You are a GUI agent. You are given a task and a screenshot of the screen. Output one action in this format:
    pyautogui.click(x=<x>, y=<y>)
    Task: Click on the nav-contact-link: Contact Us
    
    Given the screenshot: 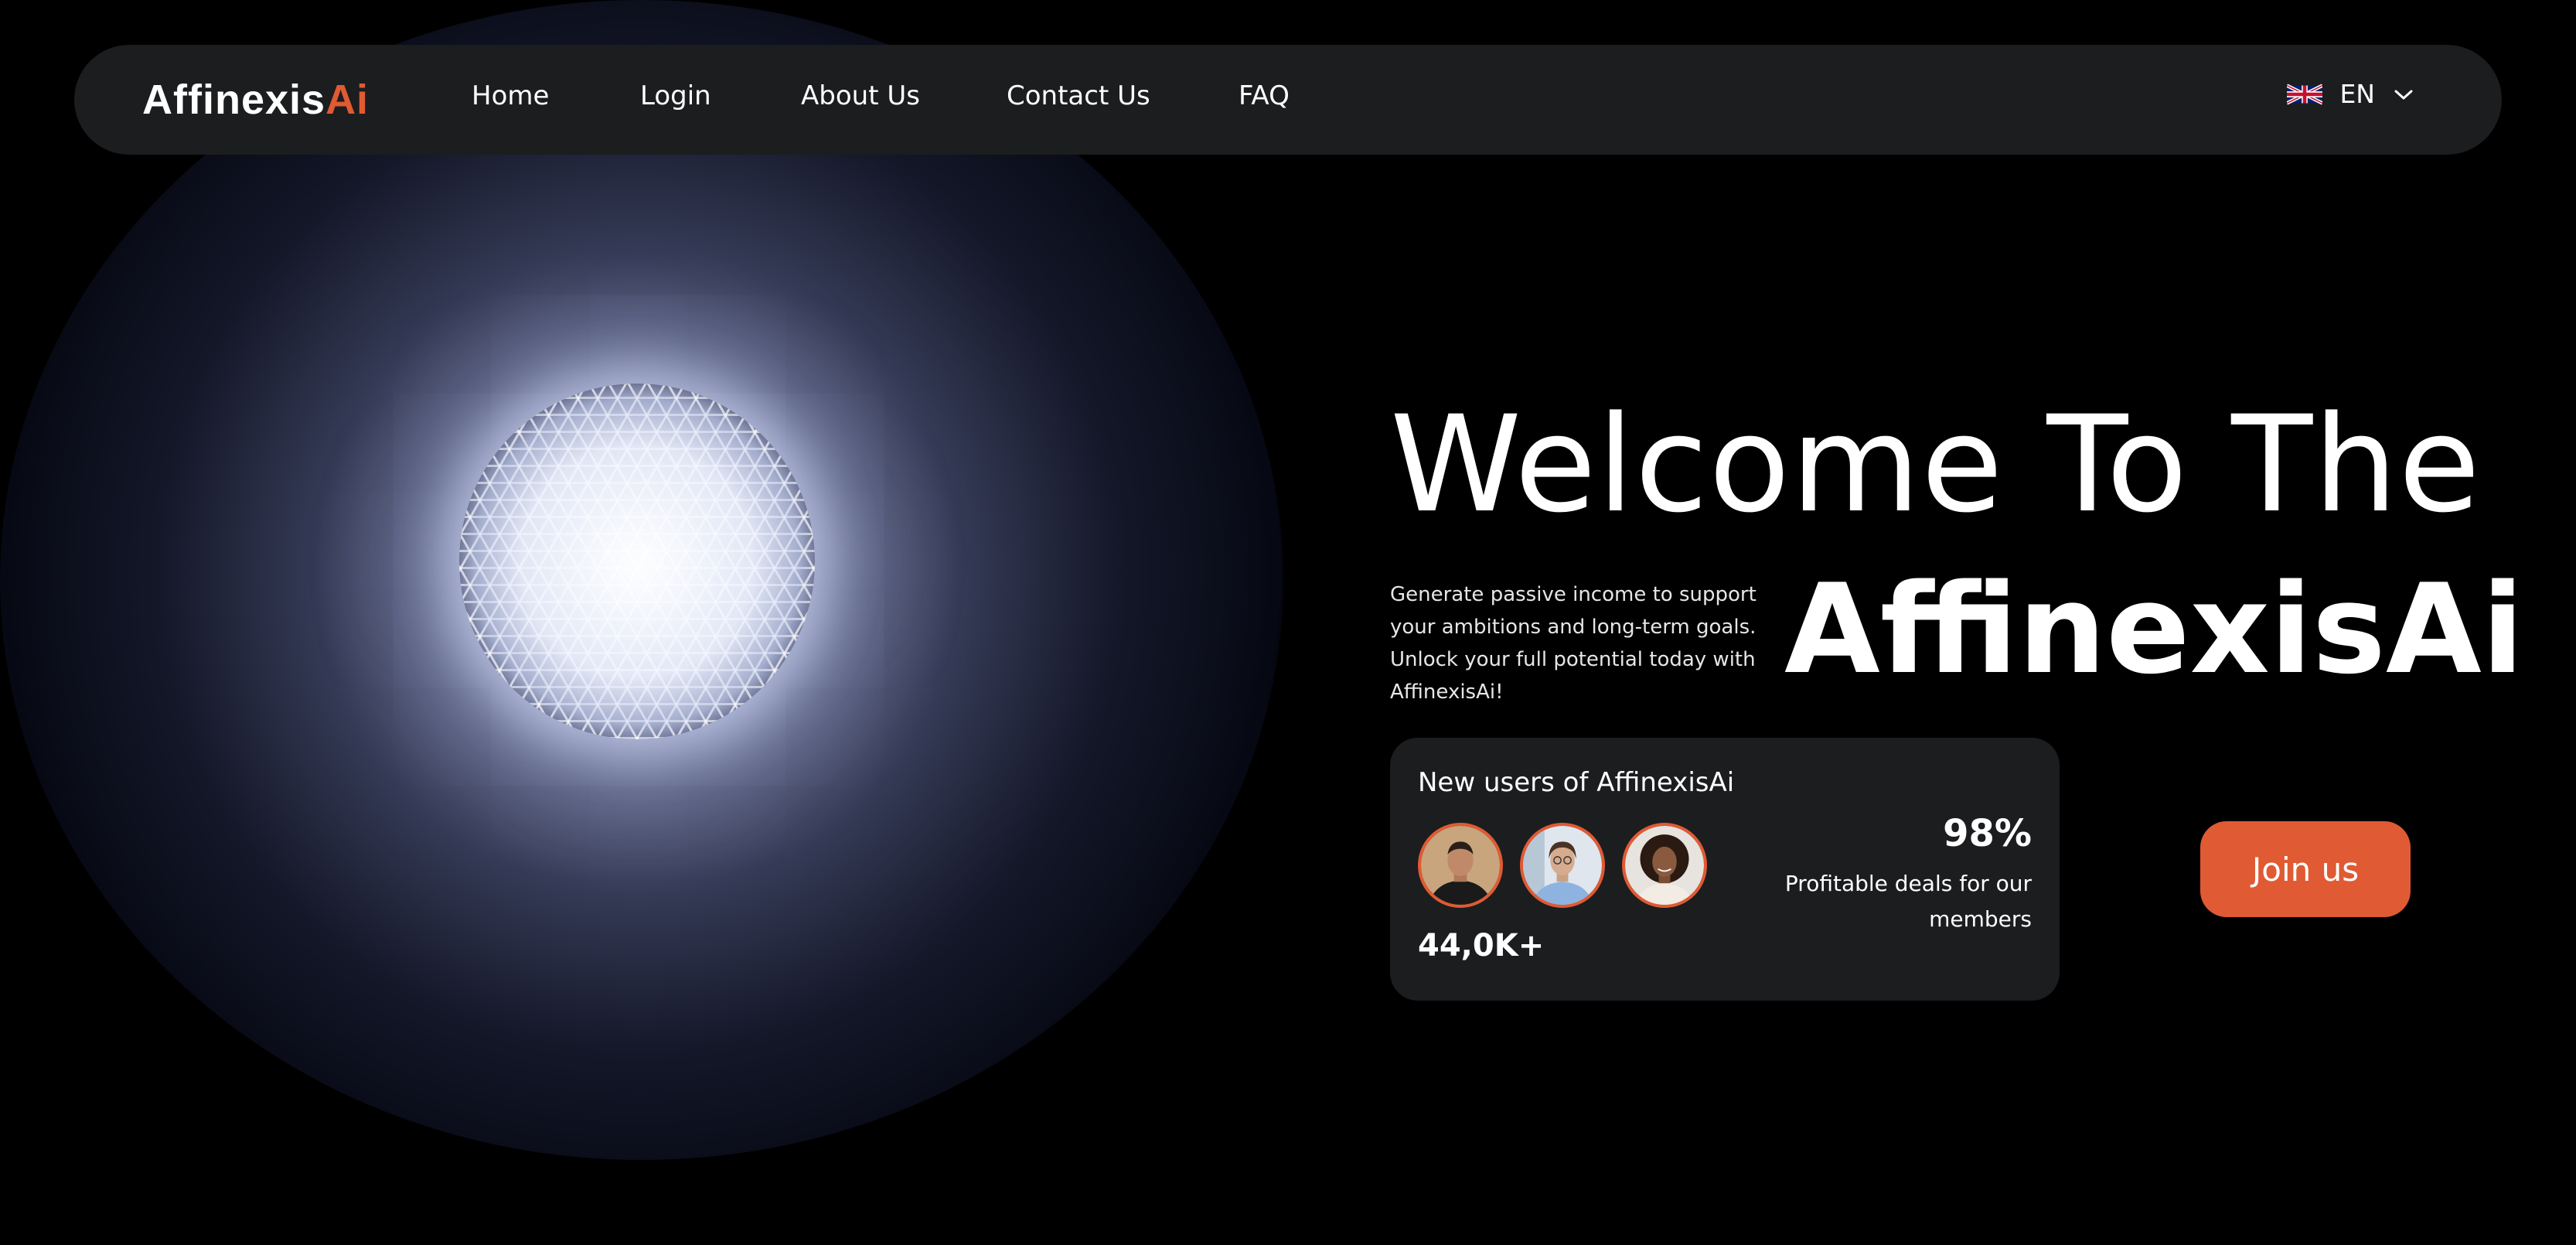 What is the action you would take?
    pyautogui.click(x=1078, y=95)
    